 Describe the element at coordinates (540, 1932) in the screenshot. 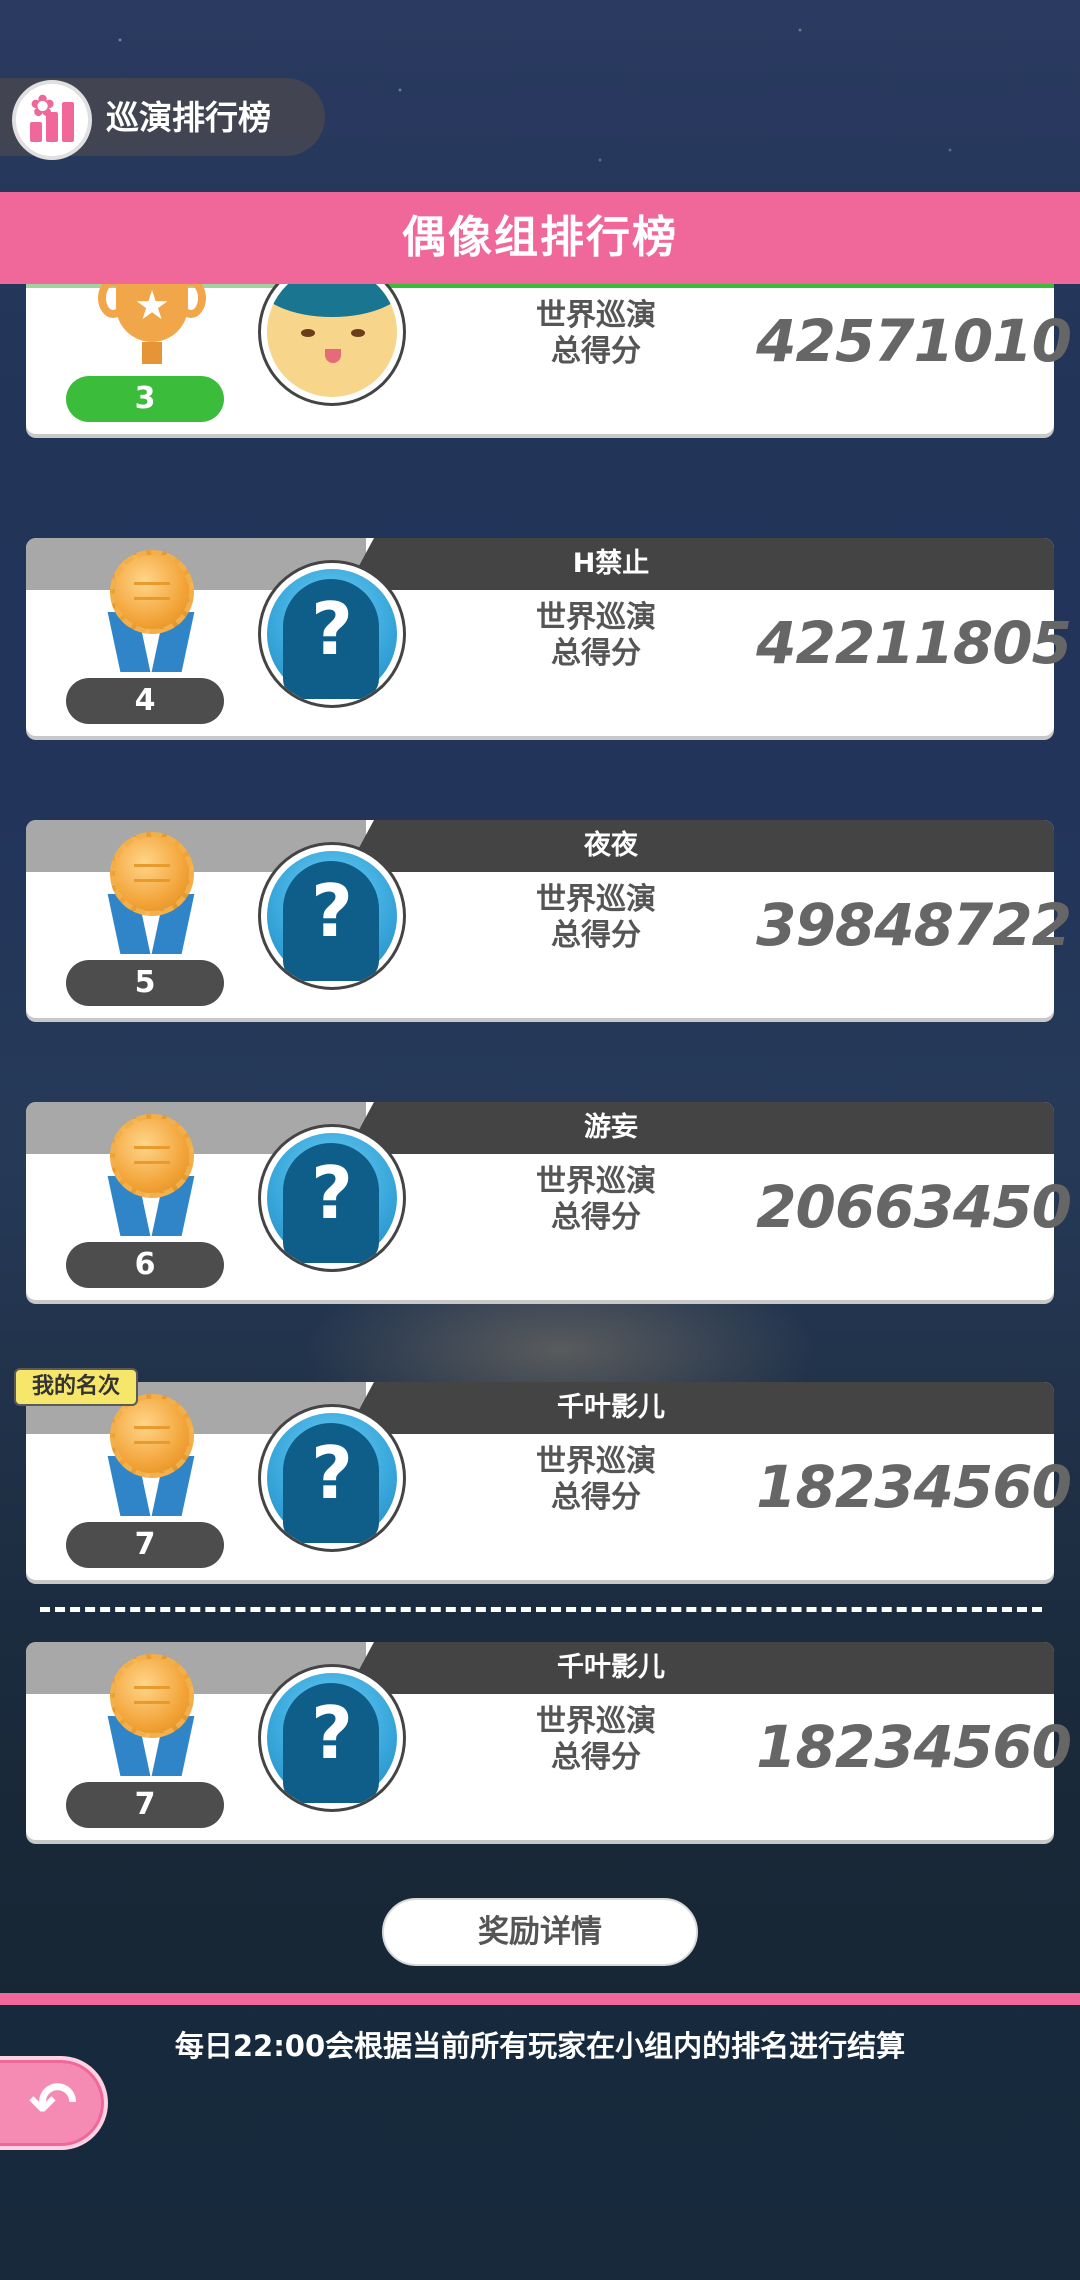

I see `reward-details-button: 奖励详情` at that location.